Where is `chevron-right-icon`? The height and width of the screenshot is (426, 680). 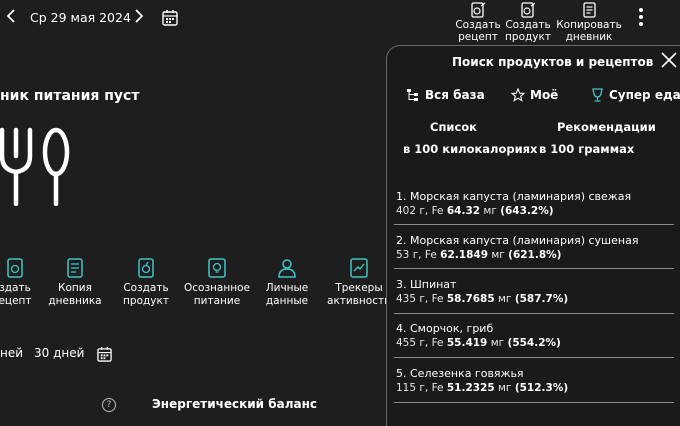
chevron-right-icon is located at coordinates (139, 16).